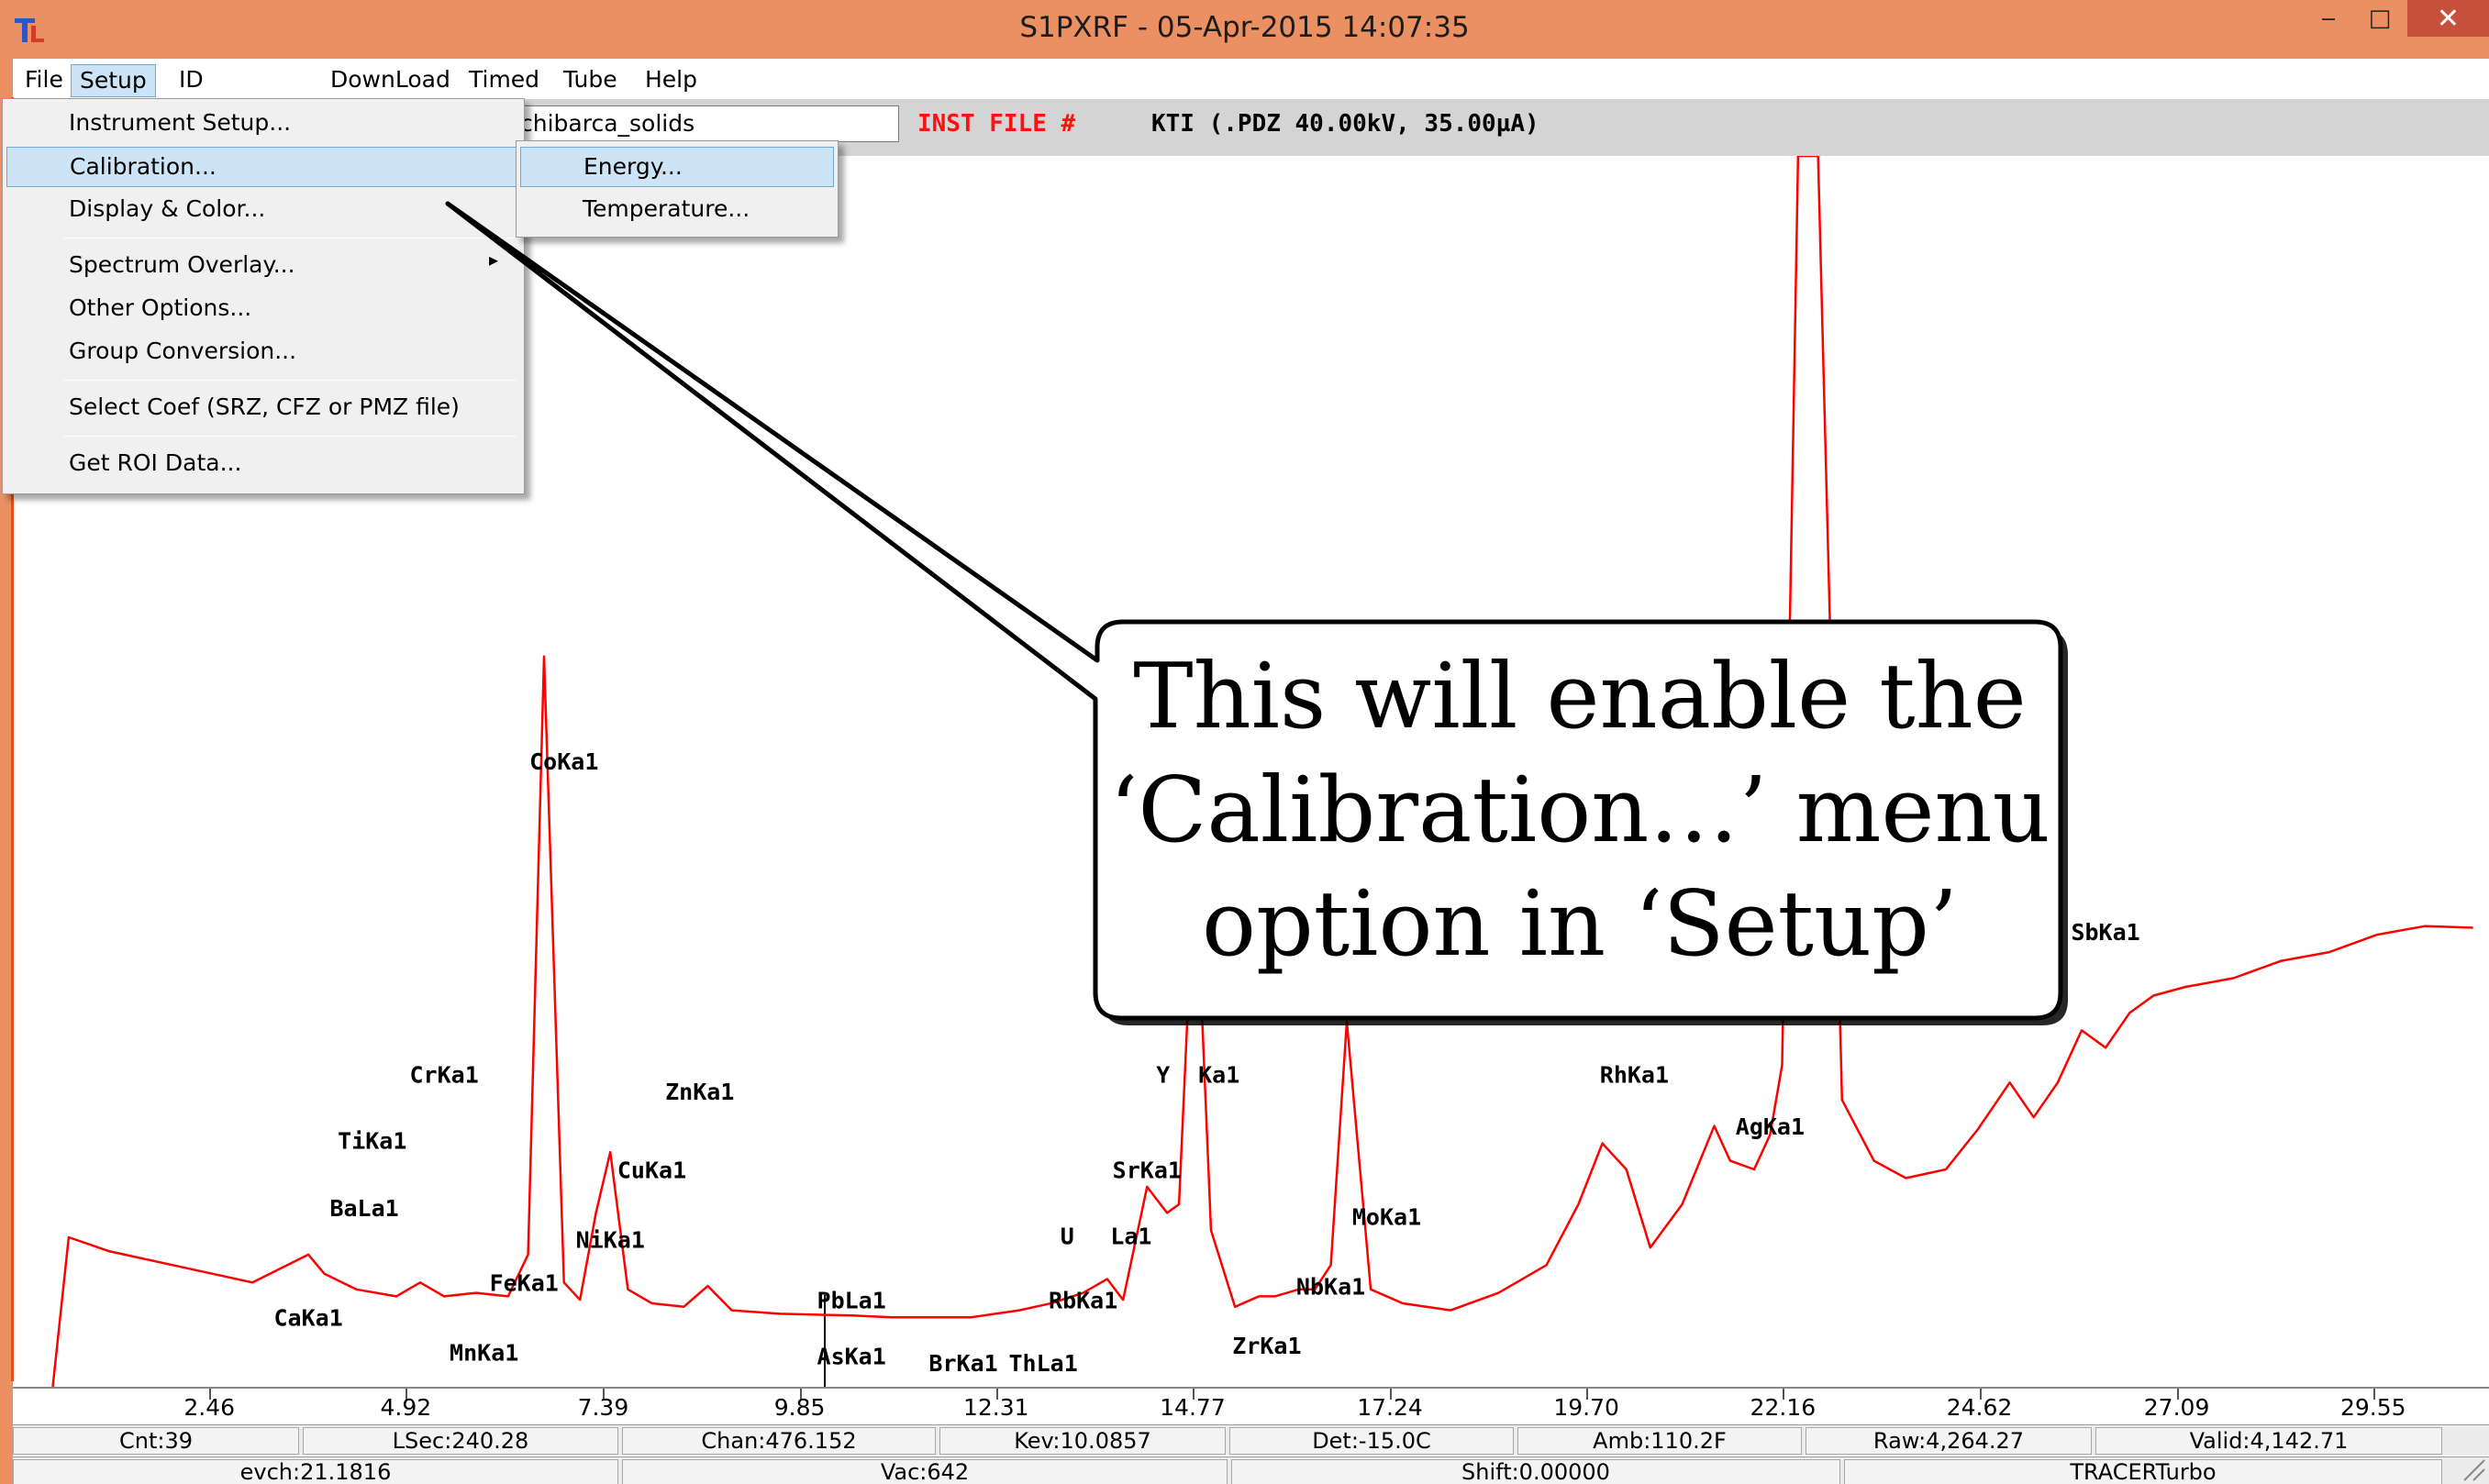 The height and width of the screenshot is (1484, 2489). Describe the element at coordinates (925, 1471) in the screenshot. I see `status-vacuum: Vac:642` at that location.